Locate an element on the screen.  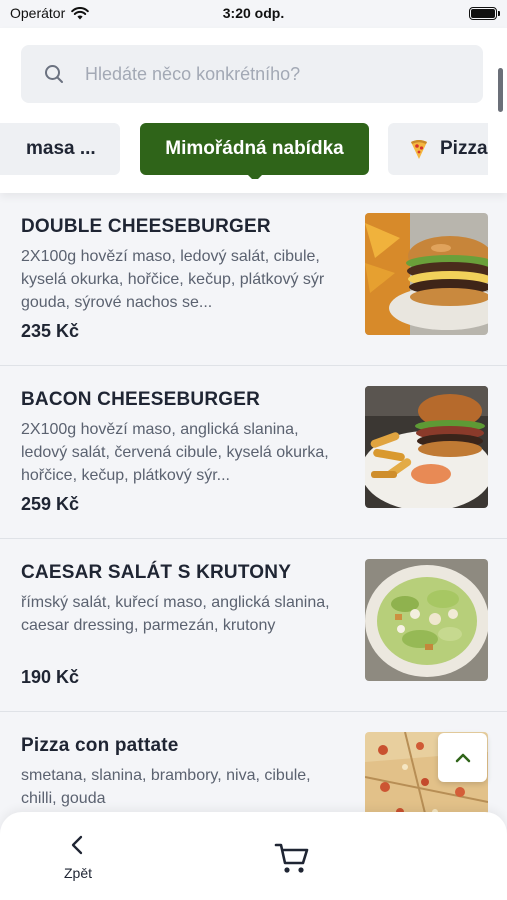
category-chip-special-offer: Mimořádná nabídka is located at coordinates (254, 151).